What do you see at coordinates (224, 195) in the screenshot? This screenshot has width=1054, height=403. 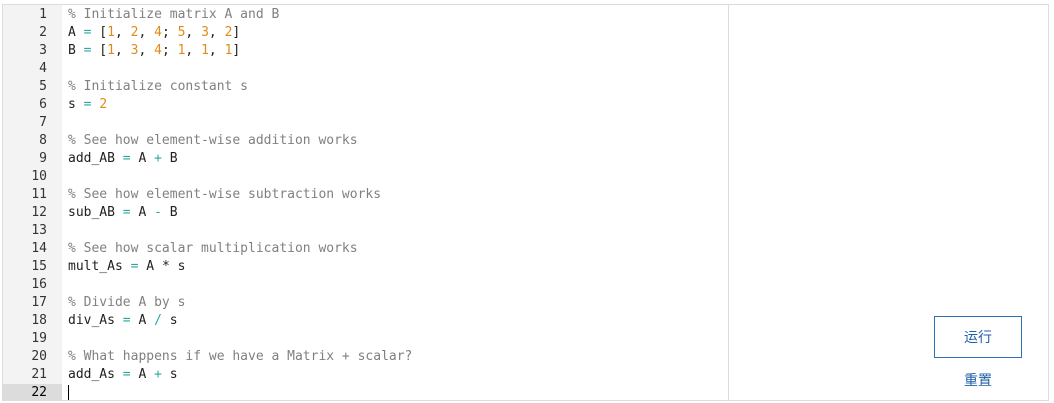 I see `code-line-text: % See how element-wise subtraction works` at bounding box center [224, 195].